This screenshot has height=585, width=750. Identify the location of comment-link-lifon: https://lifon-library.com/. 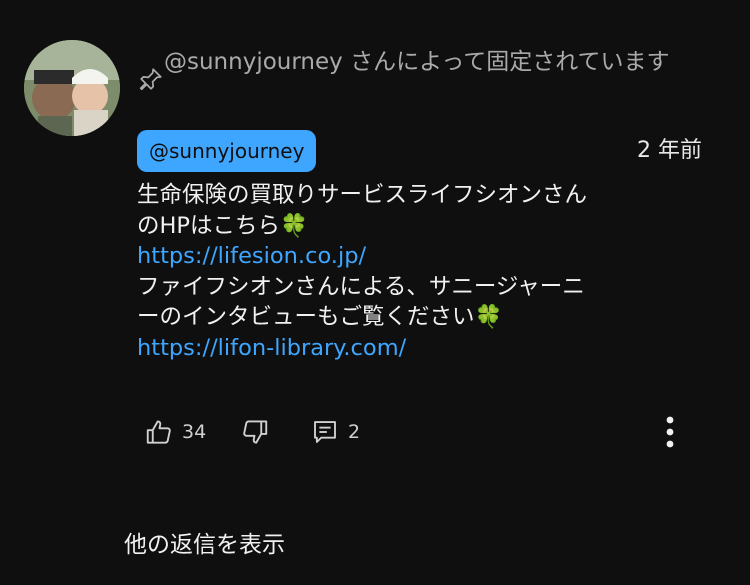
(424, 348).